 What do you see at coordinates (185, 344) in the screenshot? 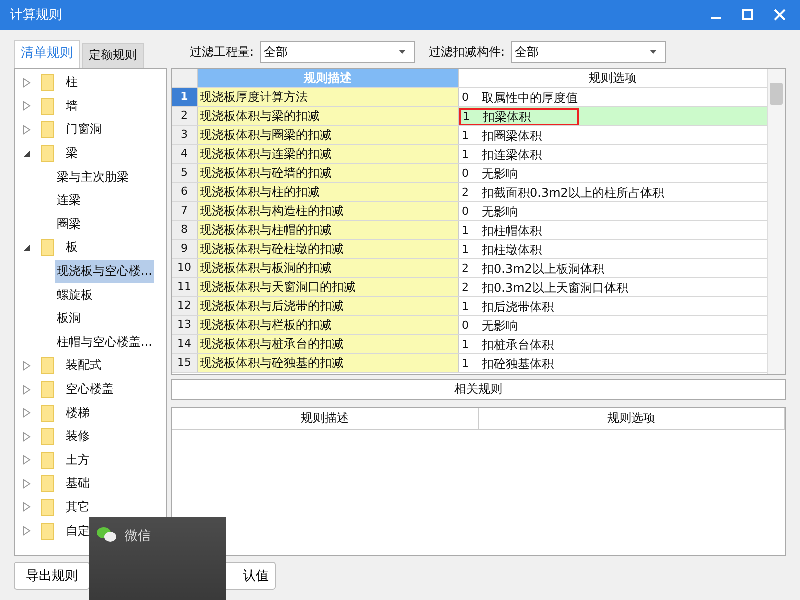
I see `row-number: 14` at bounding box center [185, 344].